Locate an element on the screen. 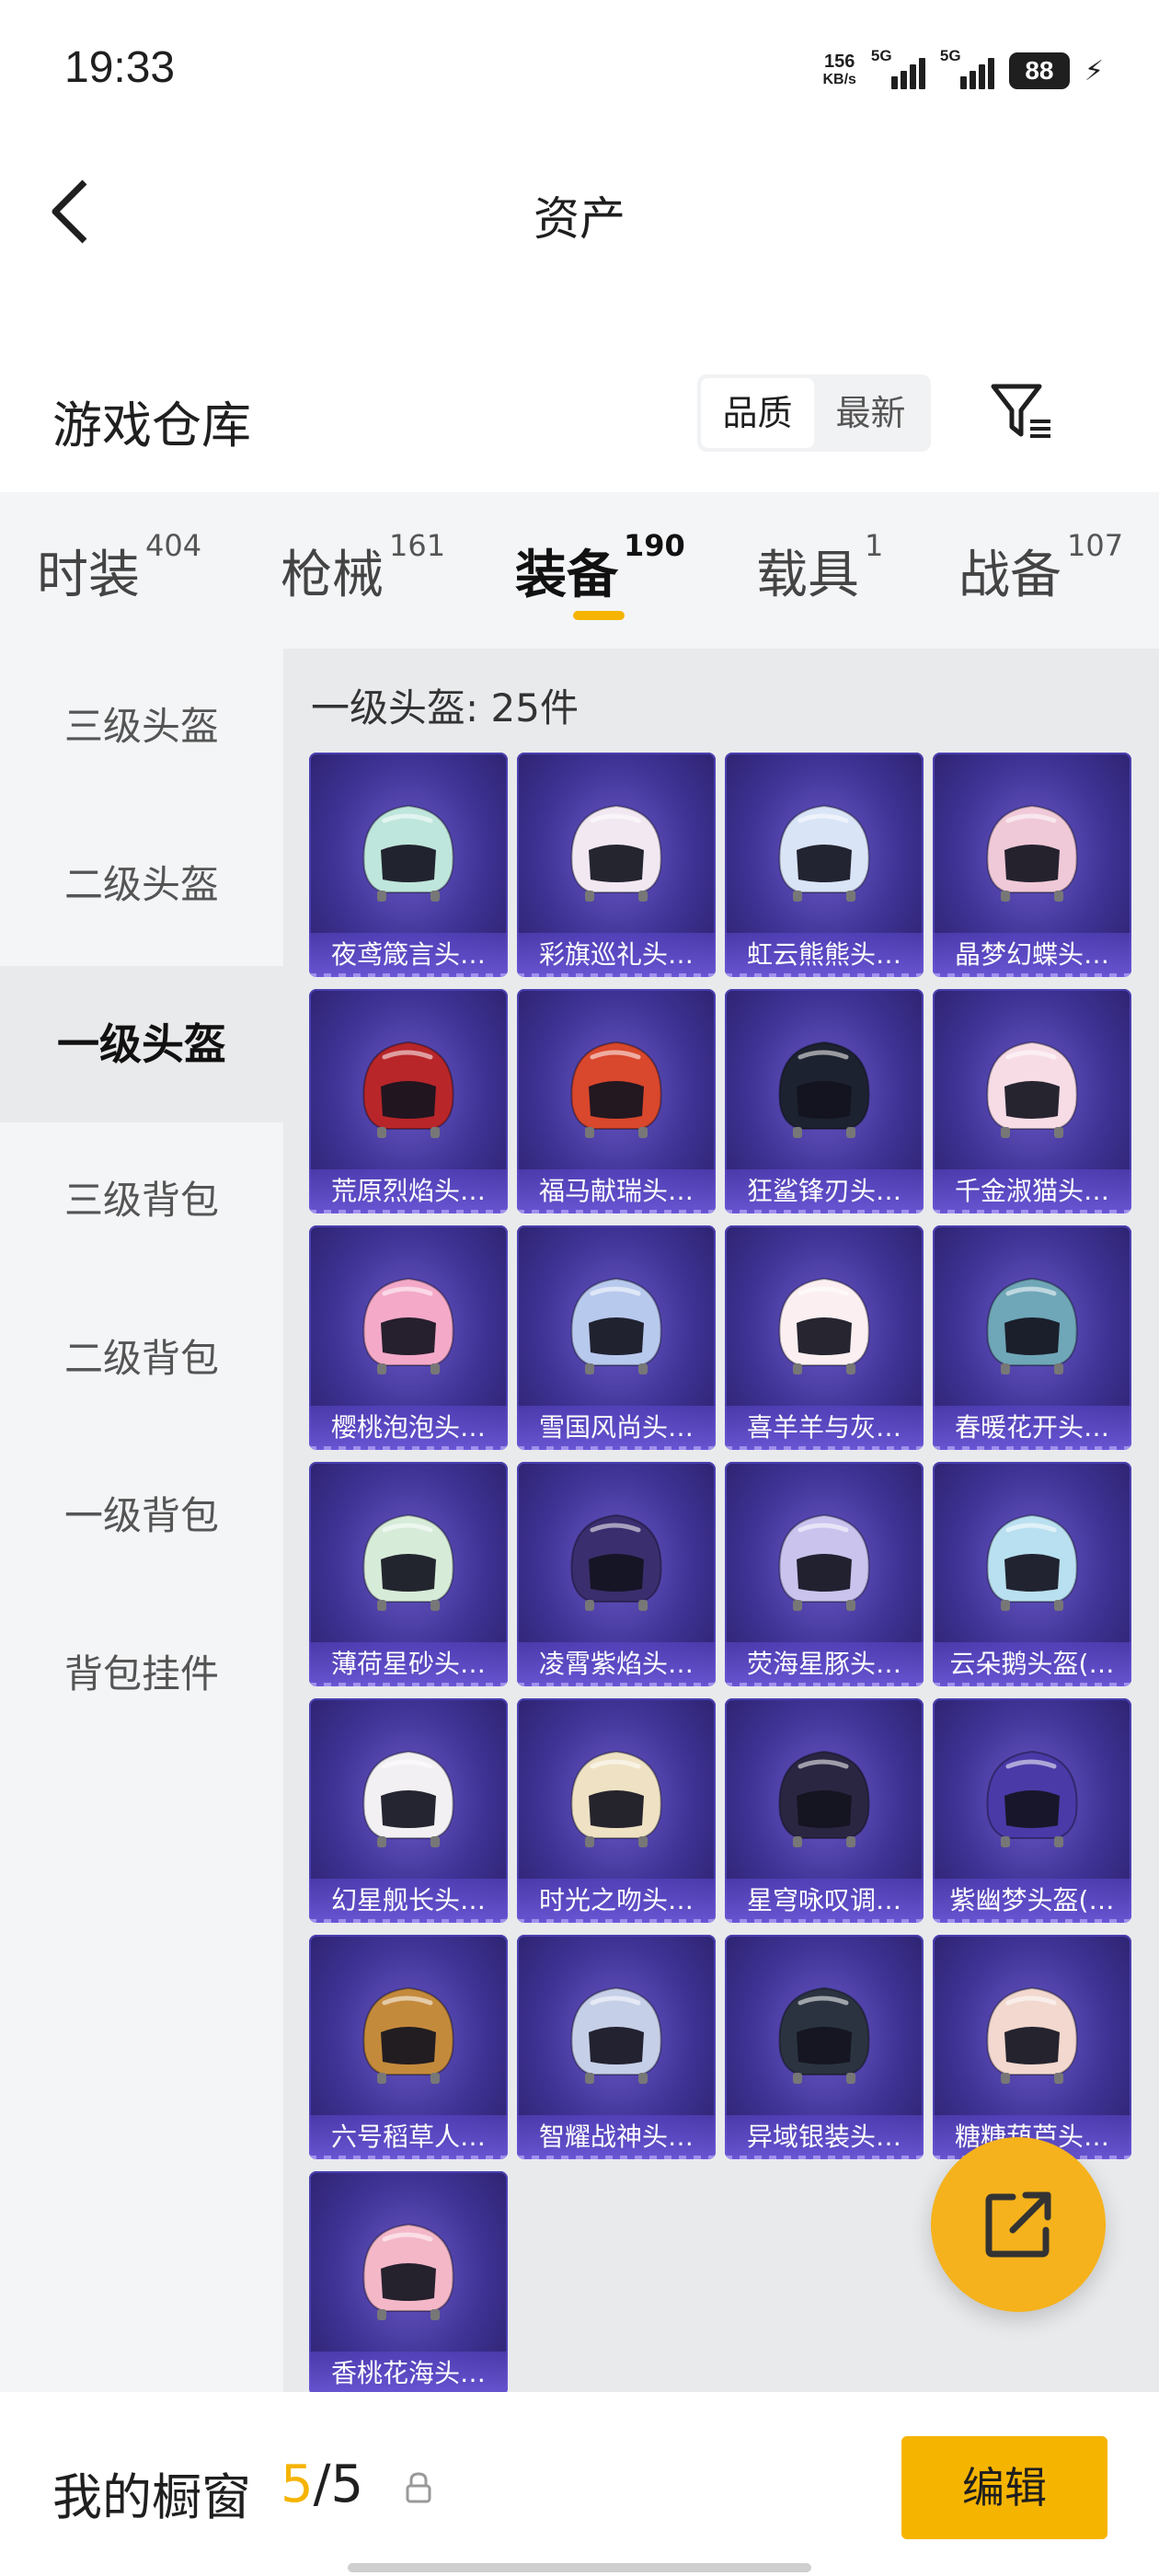  edit-button: 编辑 is located at coordinates (1004, 2487).